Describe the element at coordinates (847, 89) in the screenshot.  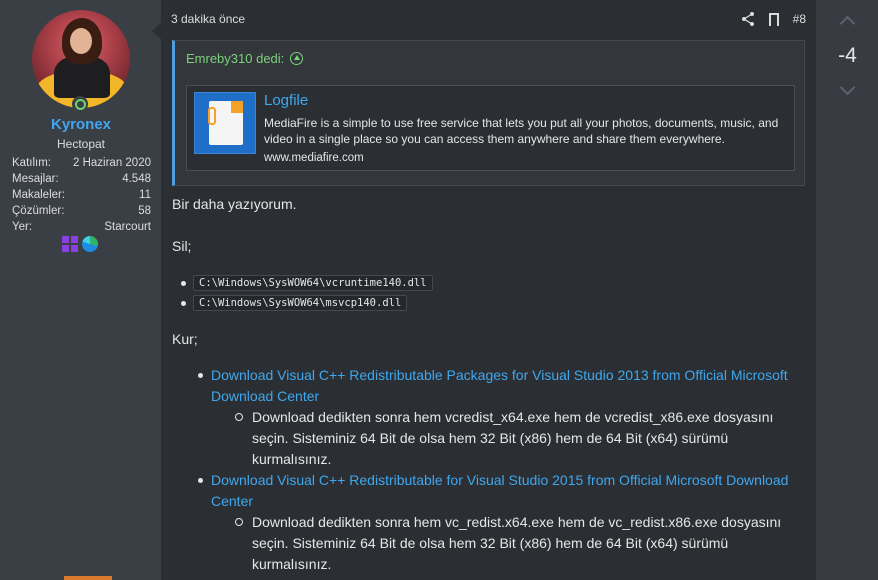
I see `downvote-icon` at that location.